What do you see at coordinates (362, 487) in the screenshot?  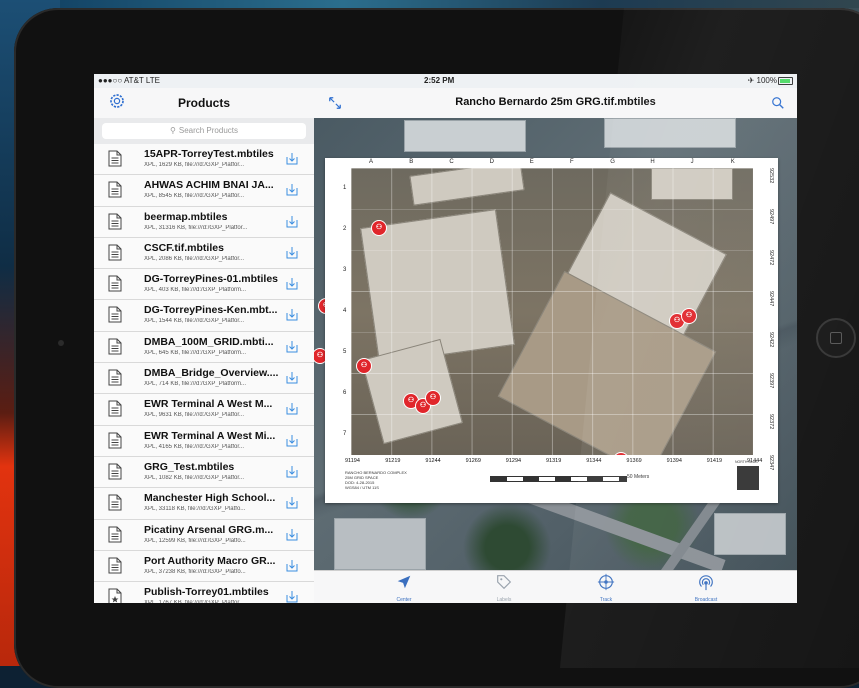 I see `legend-line: WGS84 / UTM 11S` at bounding box center [362, 487].